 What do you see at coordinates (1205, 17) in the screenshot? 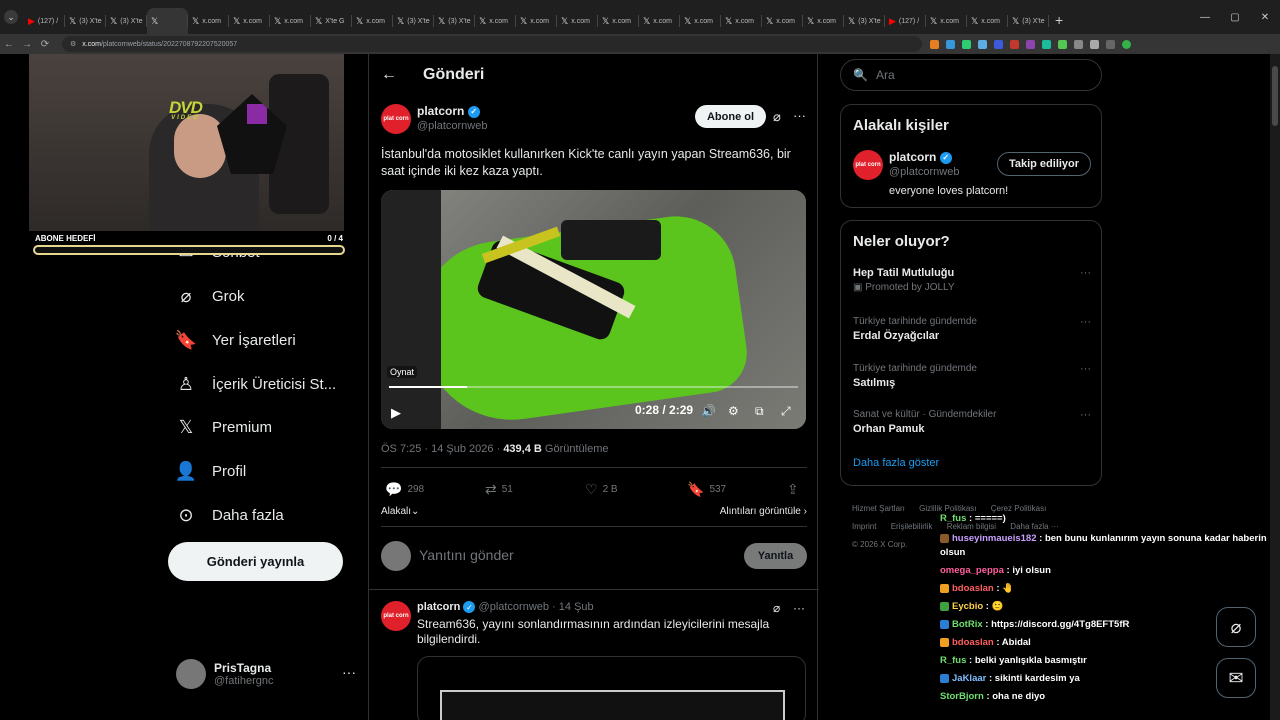
I see `minimize-button: —` at bounding box center [1205, 17].